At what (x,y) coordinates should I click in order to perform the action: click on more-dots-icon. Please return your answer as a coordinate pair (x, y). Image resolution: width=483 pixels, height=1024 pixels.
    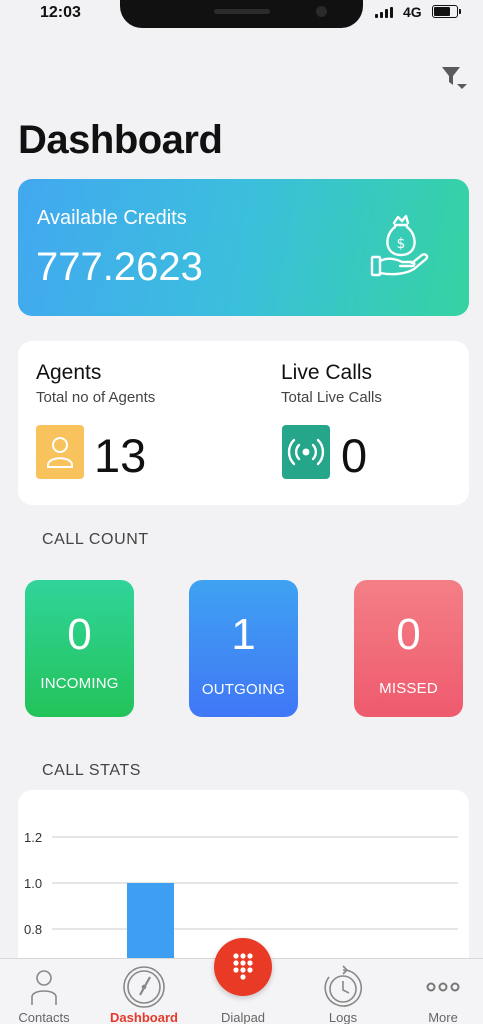
    Looking at the image, I should click on (443, 987).